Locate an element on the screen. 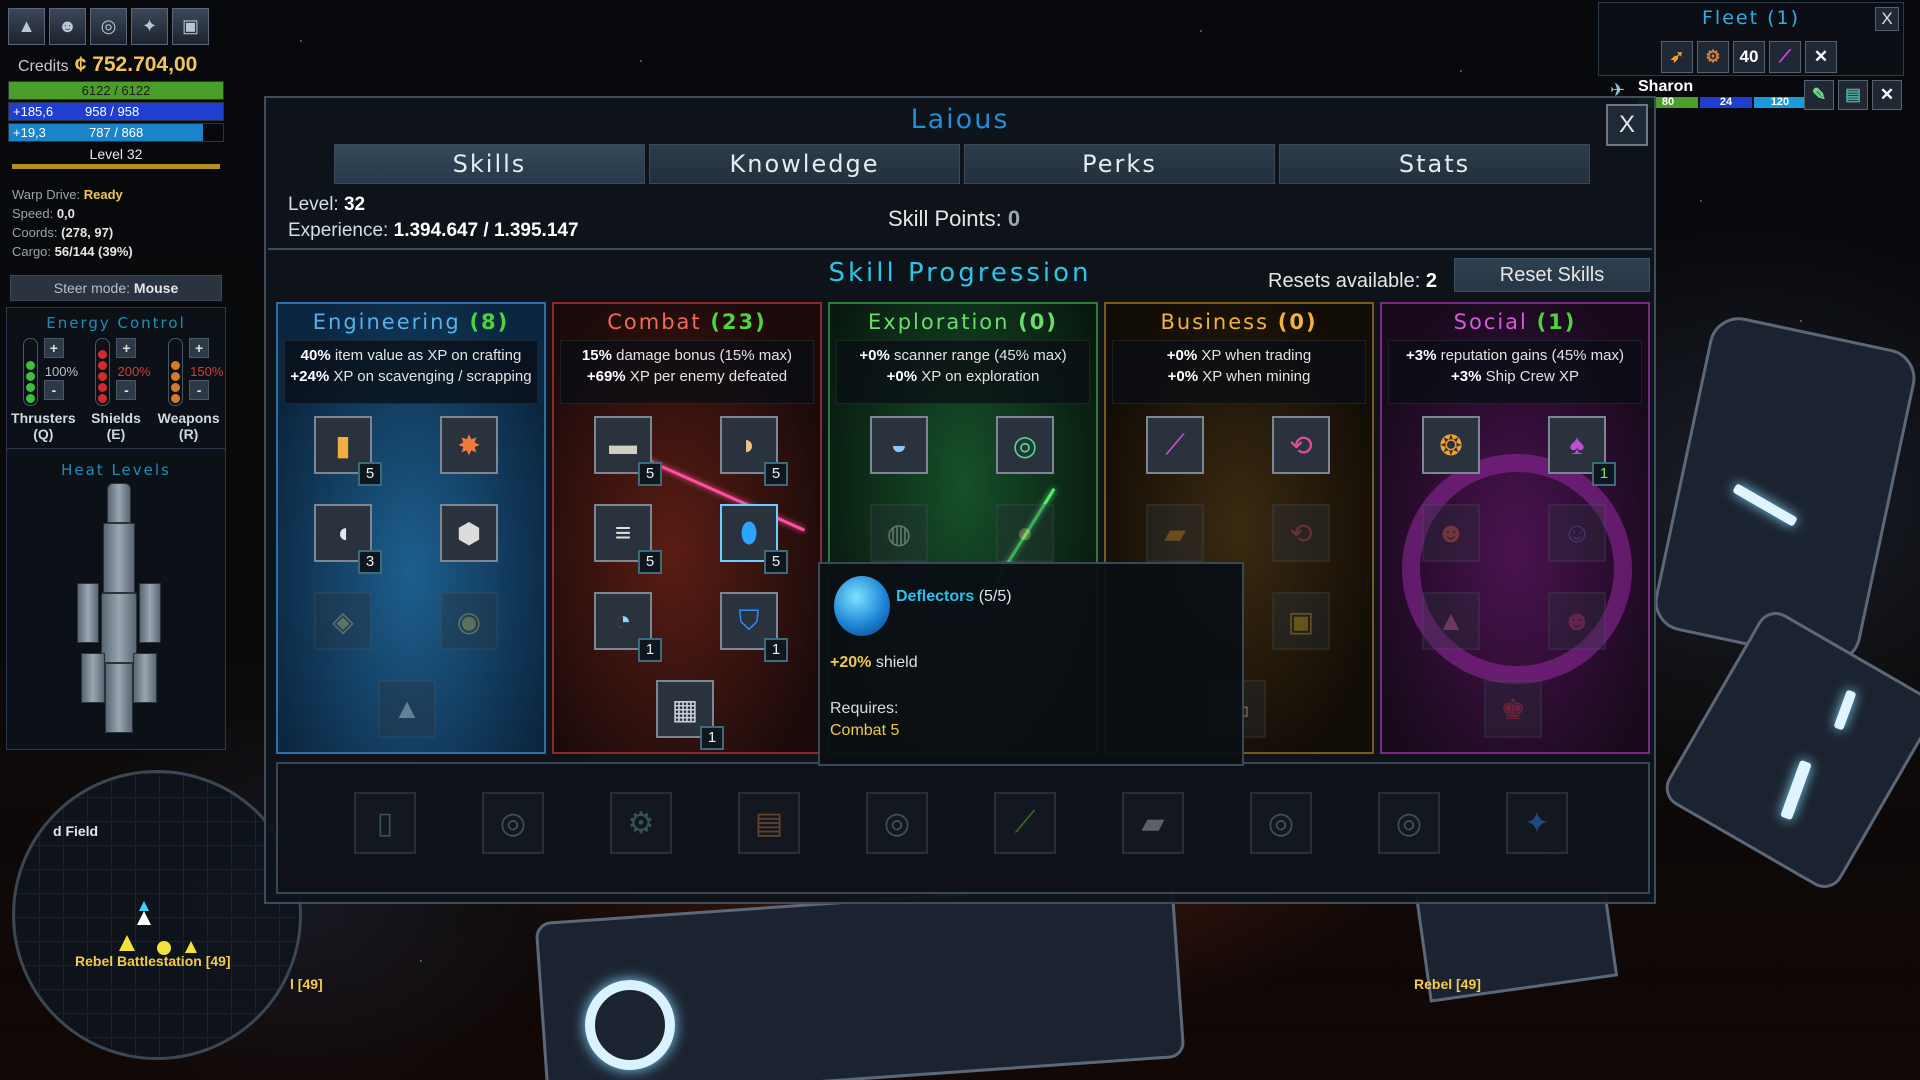 This screenshot has height=1080, width=1920. skill-rank: 5 is located at coordinates (370, 474).